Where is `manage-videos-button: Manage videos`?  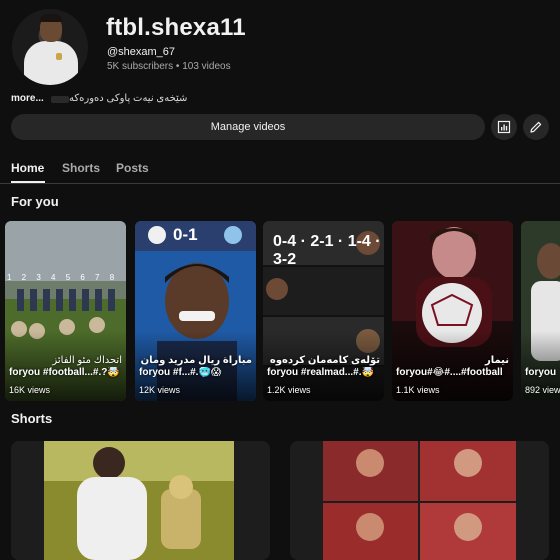
manage-videos-button: Manage videos is located at coordinates (248, 127).